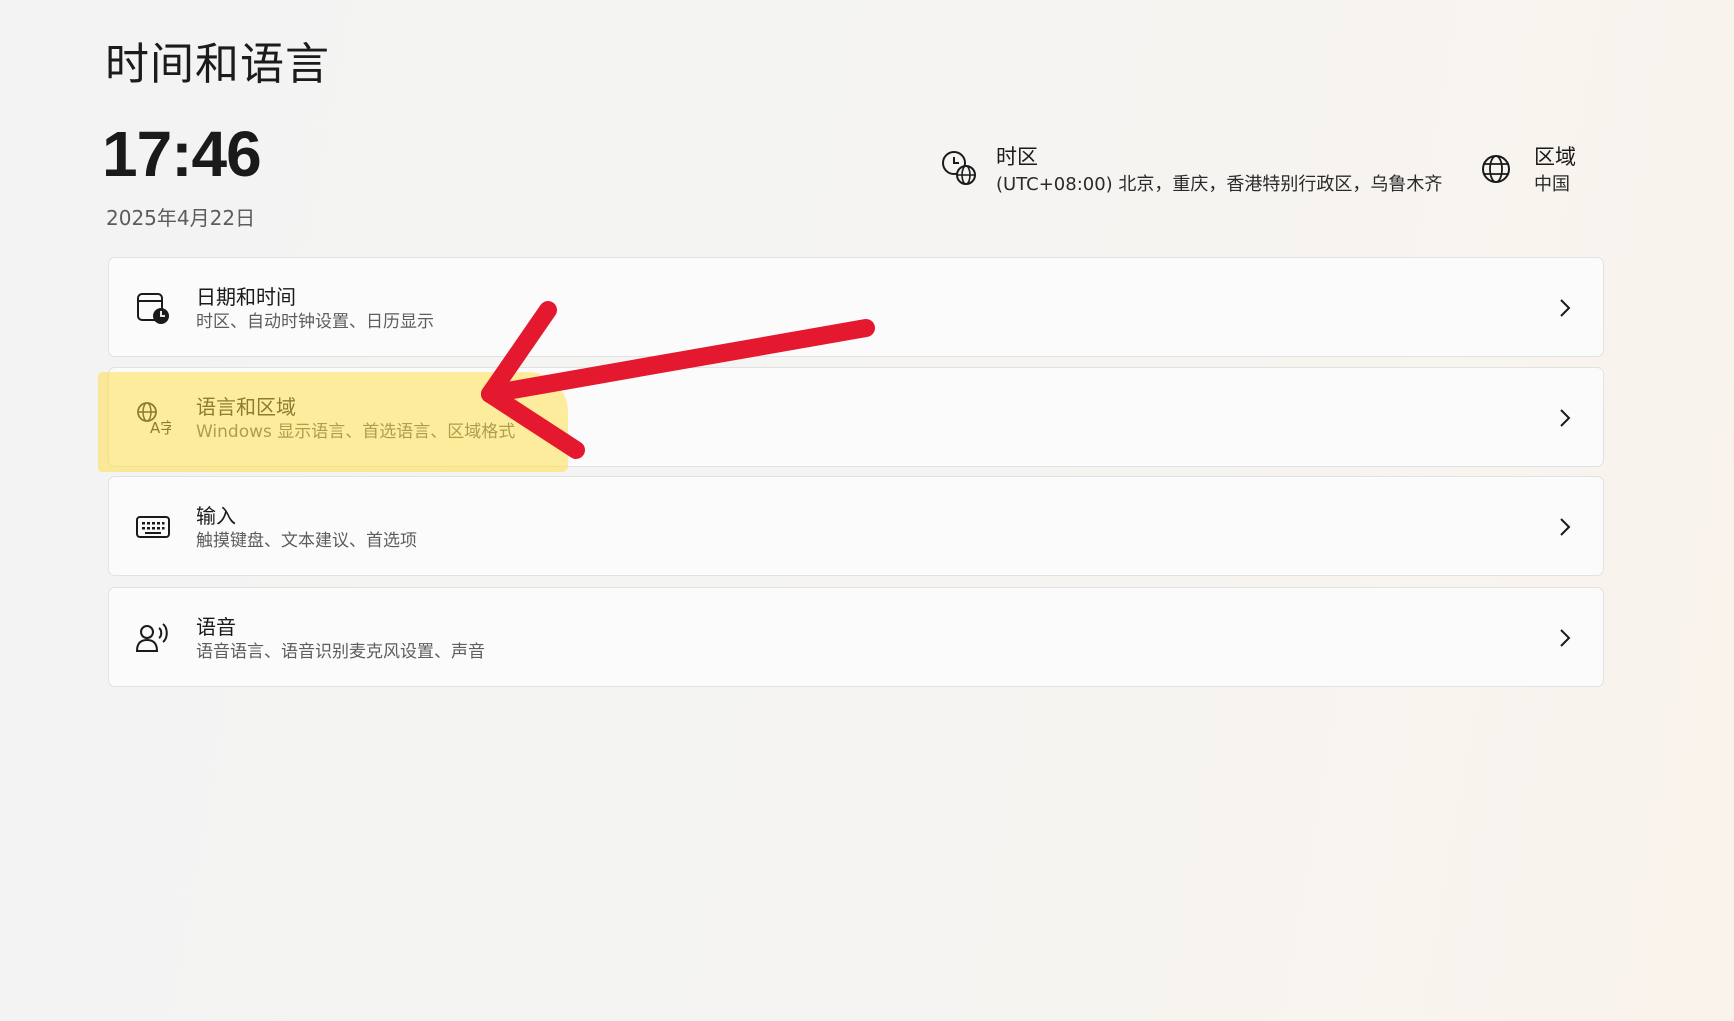  What do you see at coordinates (216, 516) in the screenshot?
I see `card-title: 输入` at bounding box center [216, 516].